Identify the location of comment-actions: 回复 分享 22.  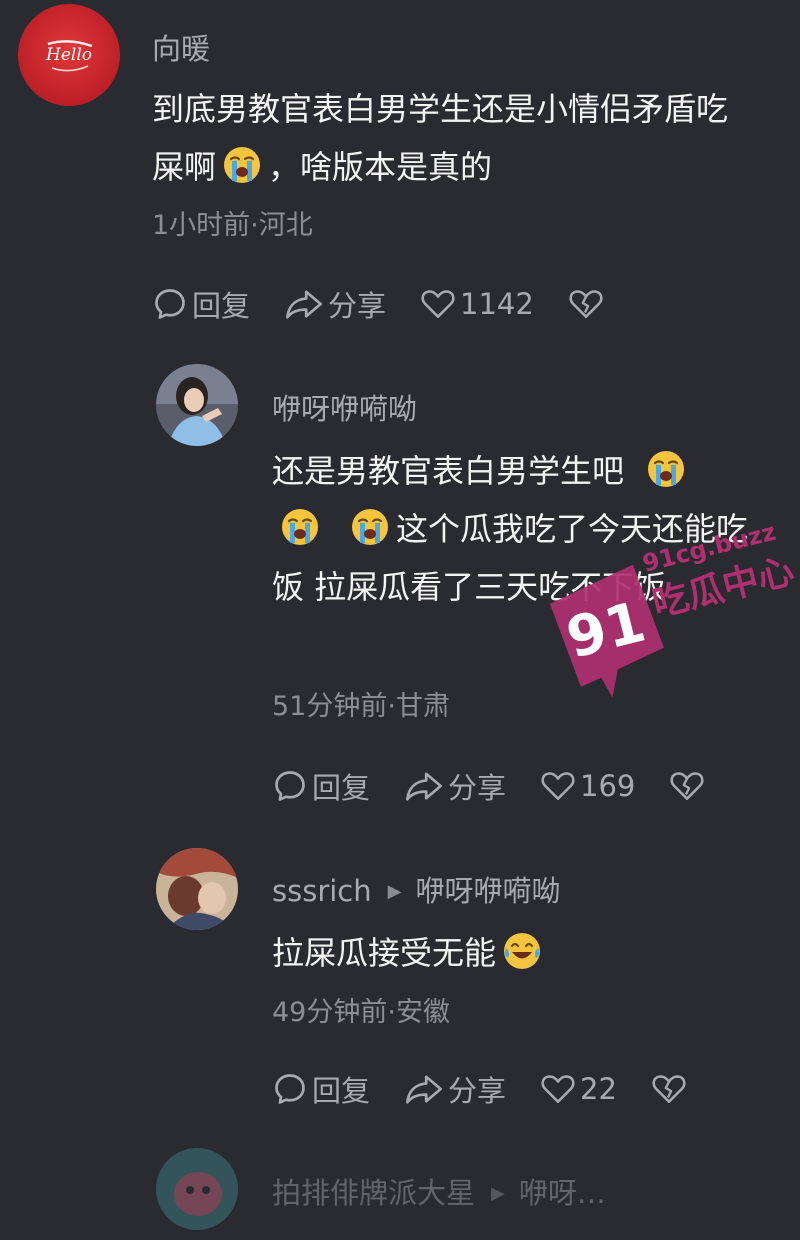
(481, 1089).